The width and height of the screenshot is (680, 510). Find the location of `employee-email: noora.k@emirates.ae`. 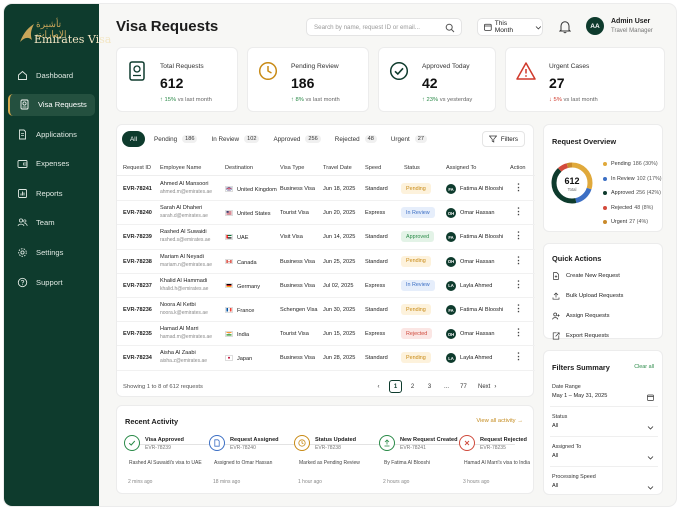

employee-email: noora.k@emirates.ae is located at coordinates (184, 313).